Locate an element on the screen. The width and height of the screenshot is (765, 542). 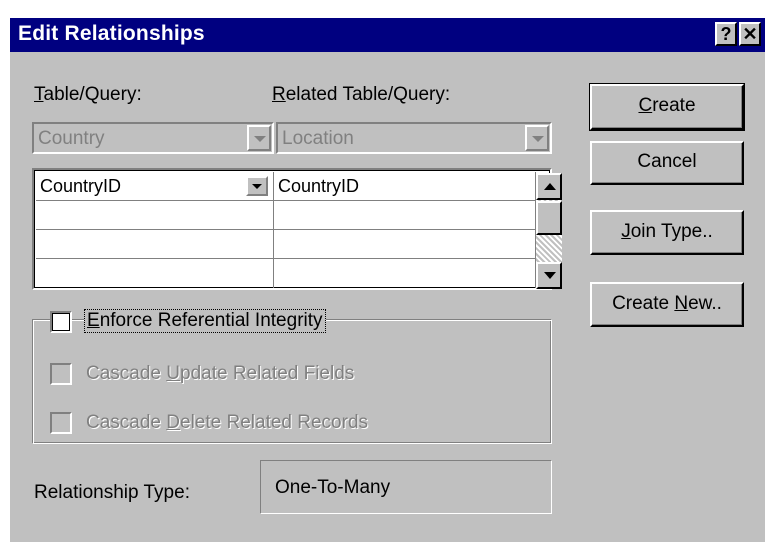
cascade-update-pre: Cascade is located at coordinates (126, 373).